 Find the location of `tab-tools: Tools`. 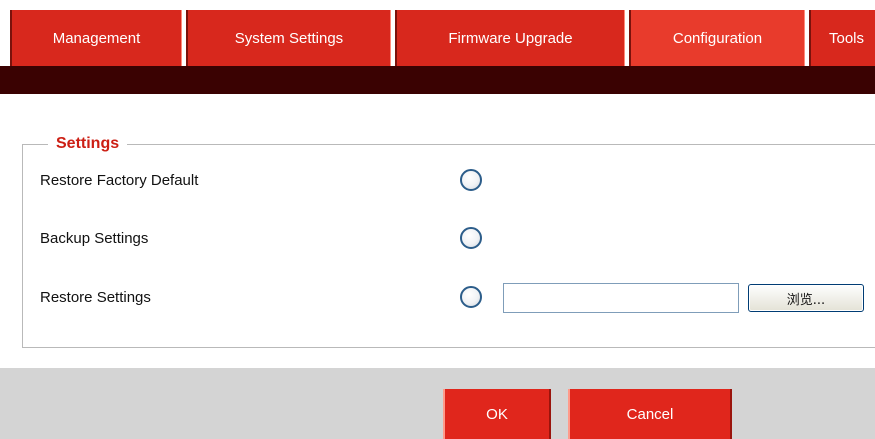

tab-tools: Tools is located at coordinates (842, 38).